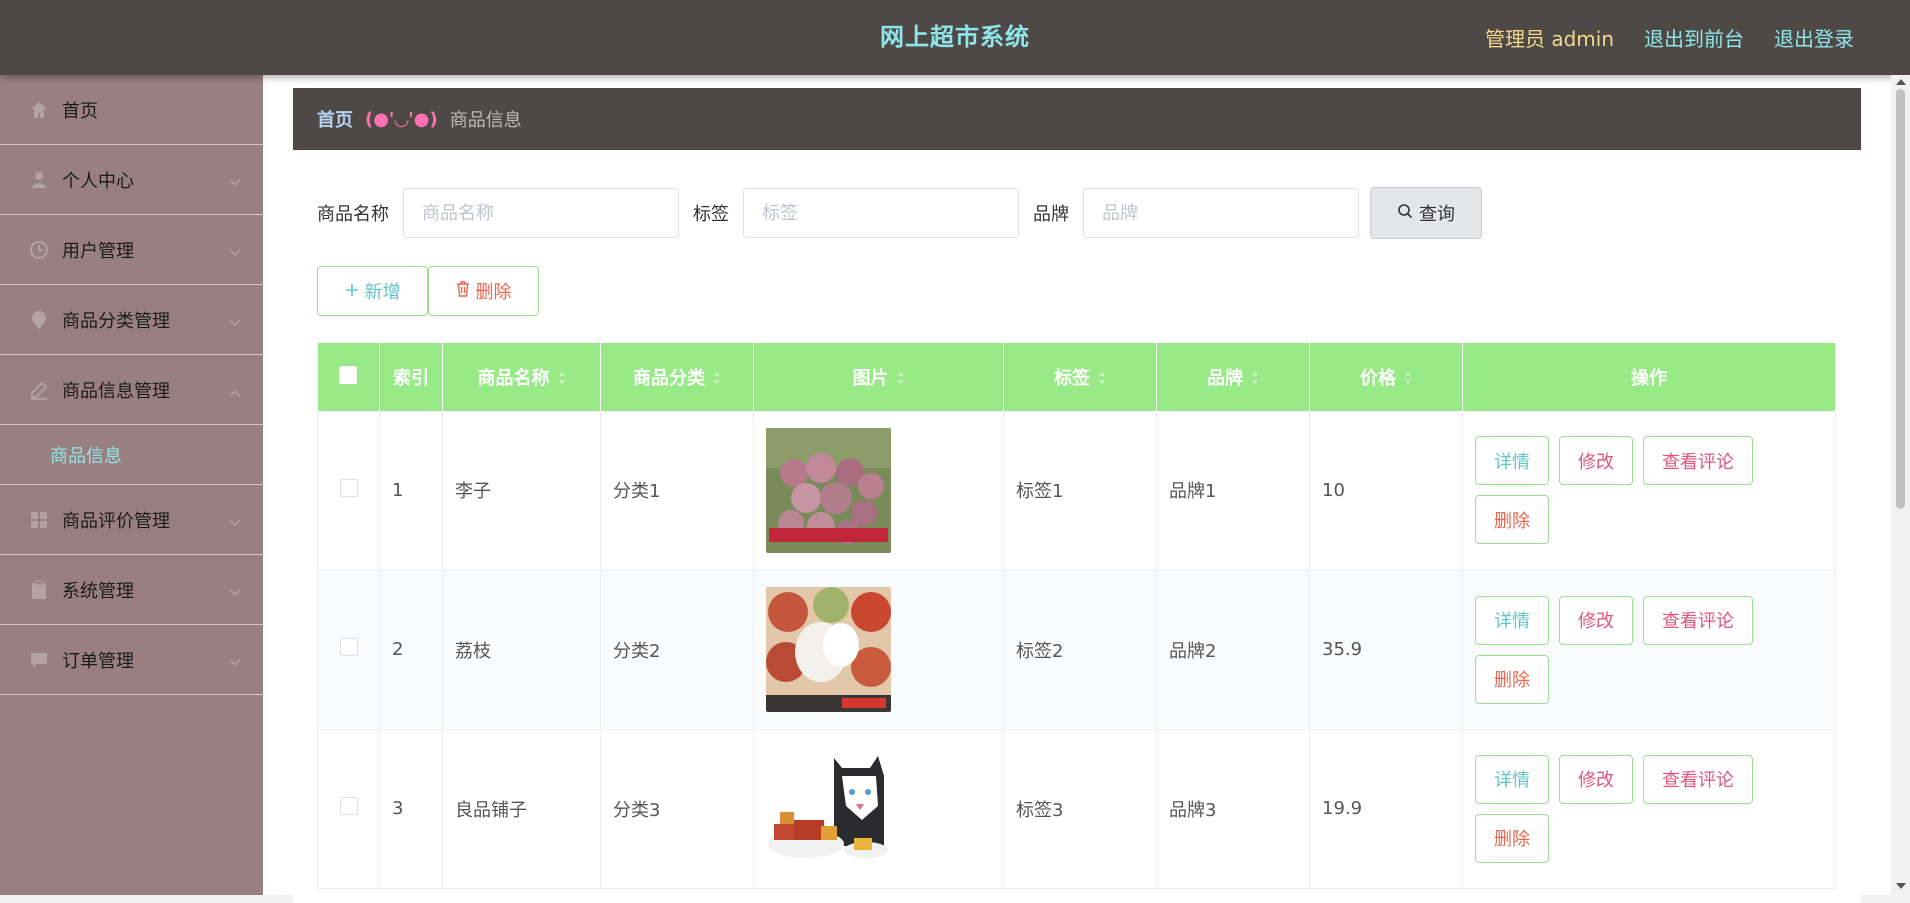 The width and height of the screenshot is (1910, 903). I want to click on column-header-brand: 品牌, so click(1233, 377).